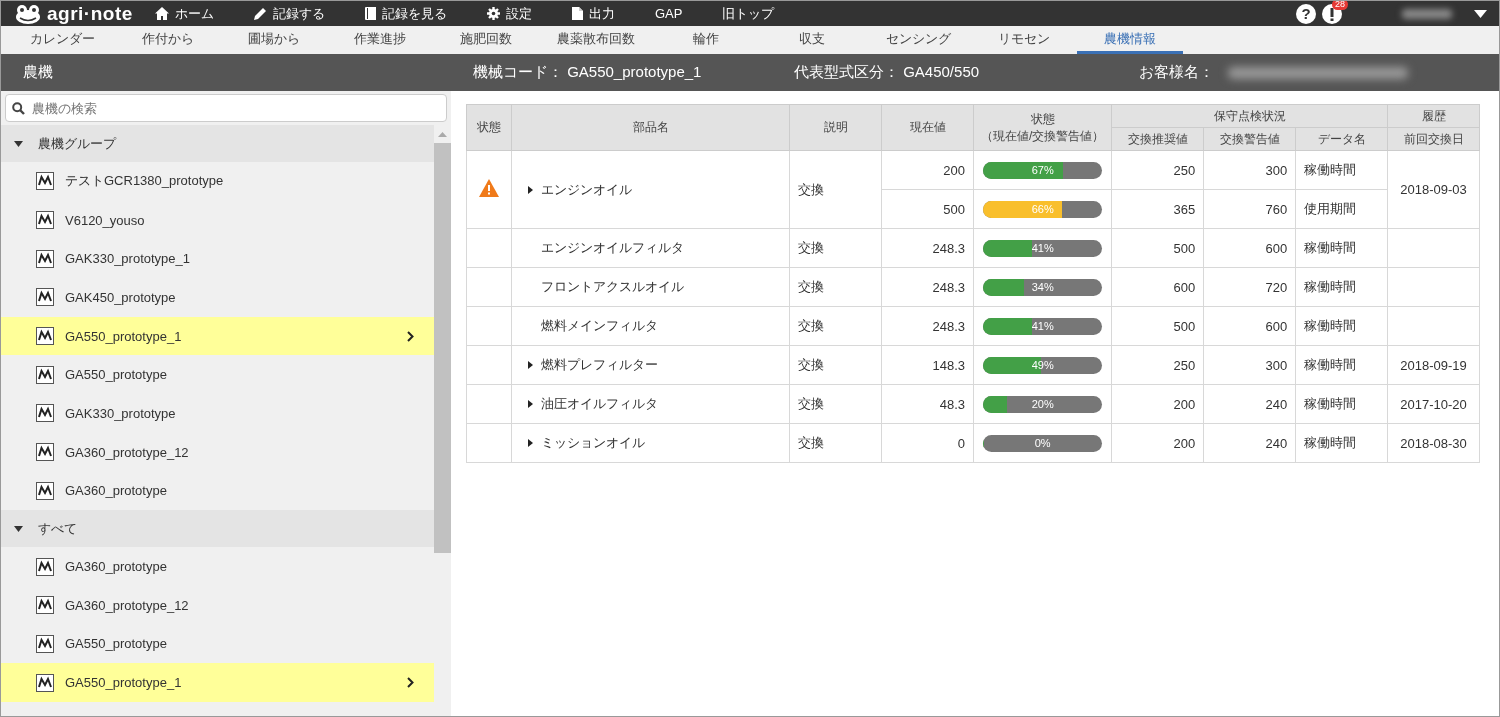 The width and height of the screenshot is (1500, 717). Describe the element at coordinates (486, 40) in the screenshot. I see `tab: 施肥回数` at that location.